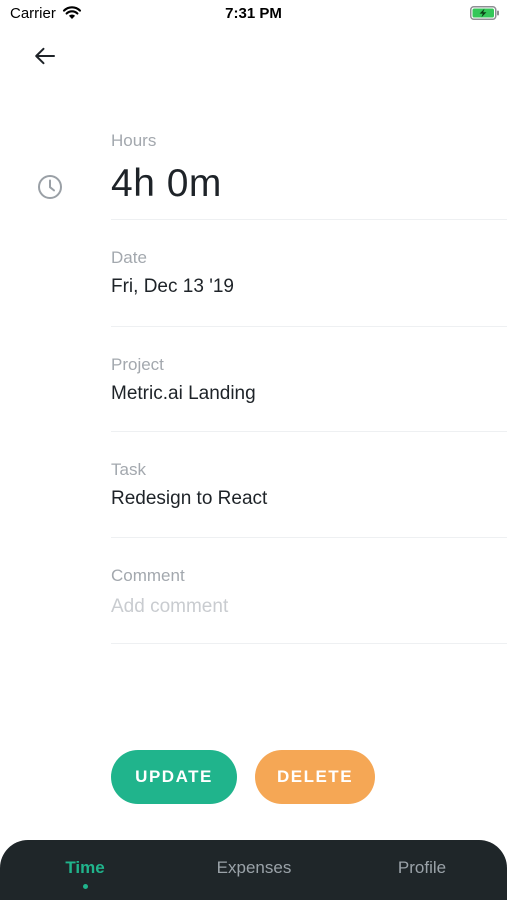  I want to click on tab-expenses-label: Expenses, so click(254, 867).